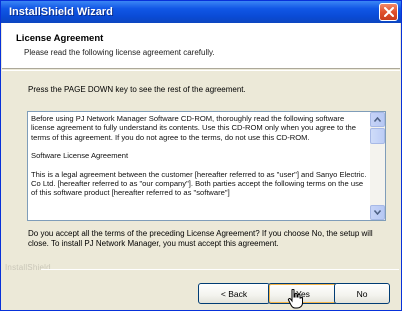  I want to click on arrow-up-icon, so click(377, 119).